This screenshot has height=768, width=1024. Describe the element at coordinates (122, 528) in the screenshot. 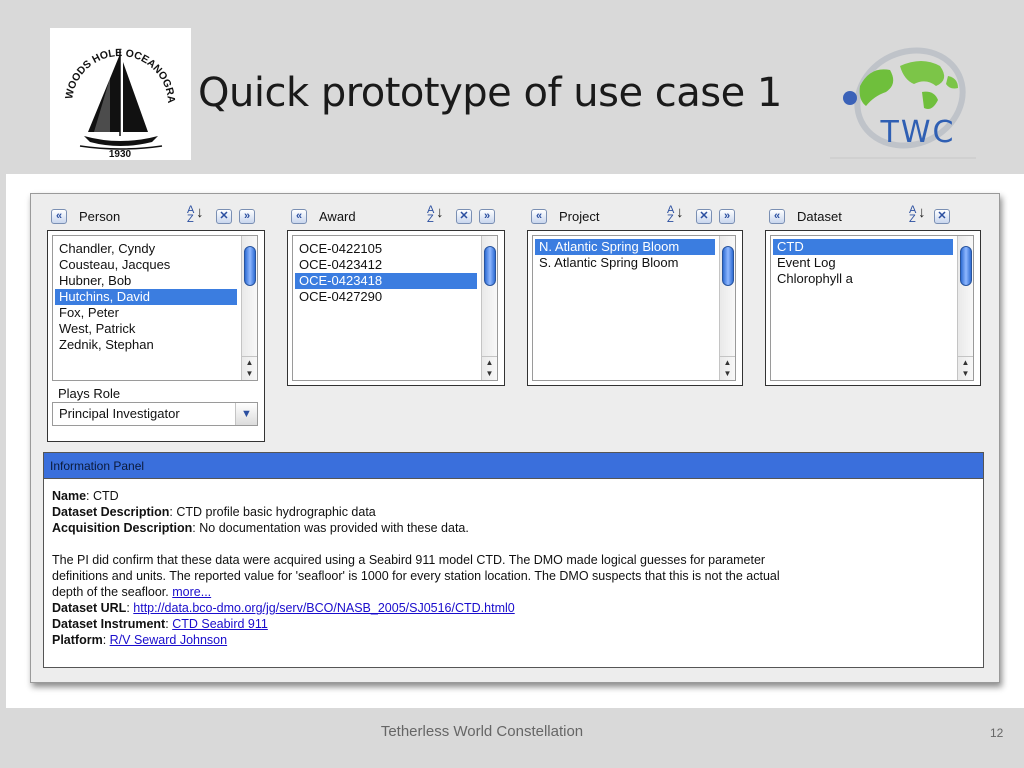

I see `acquisition-label: Acquisition Description` at that location.